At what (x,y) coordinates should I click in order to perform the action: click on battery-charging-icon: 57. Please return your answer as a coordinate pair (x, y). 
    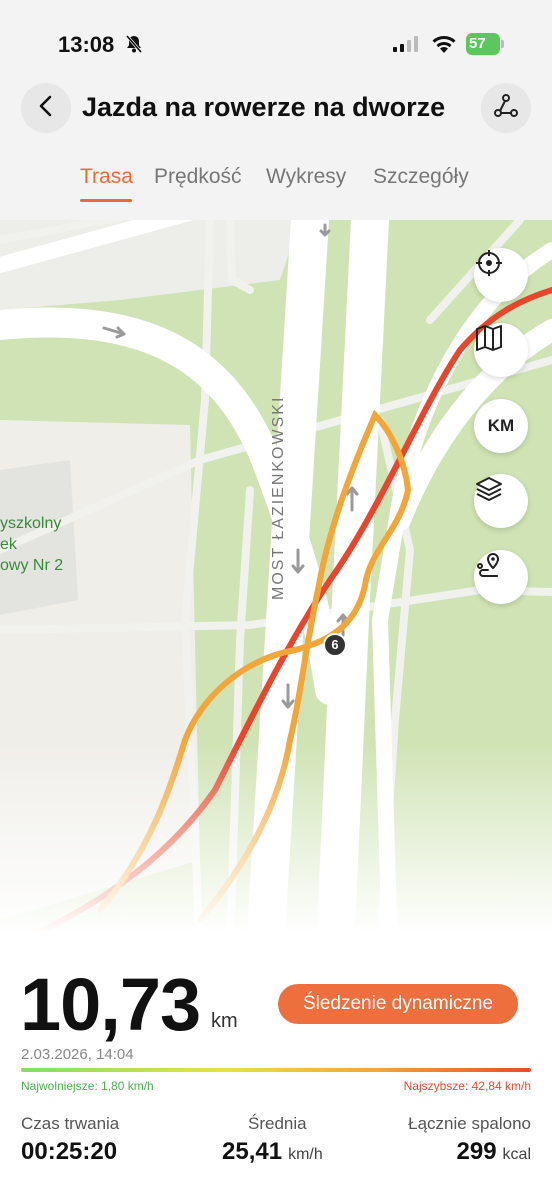
    Looking at the image, I should click on (485, 44).